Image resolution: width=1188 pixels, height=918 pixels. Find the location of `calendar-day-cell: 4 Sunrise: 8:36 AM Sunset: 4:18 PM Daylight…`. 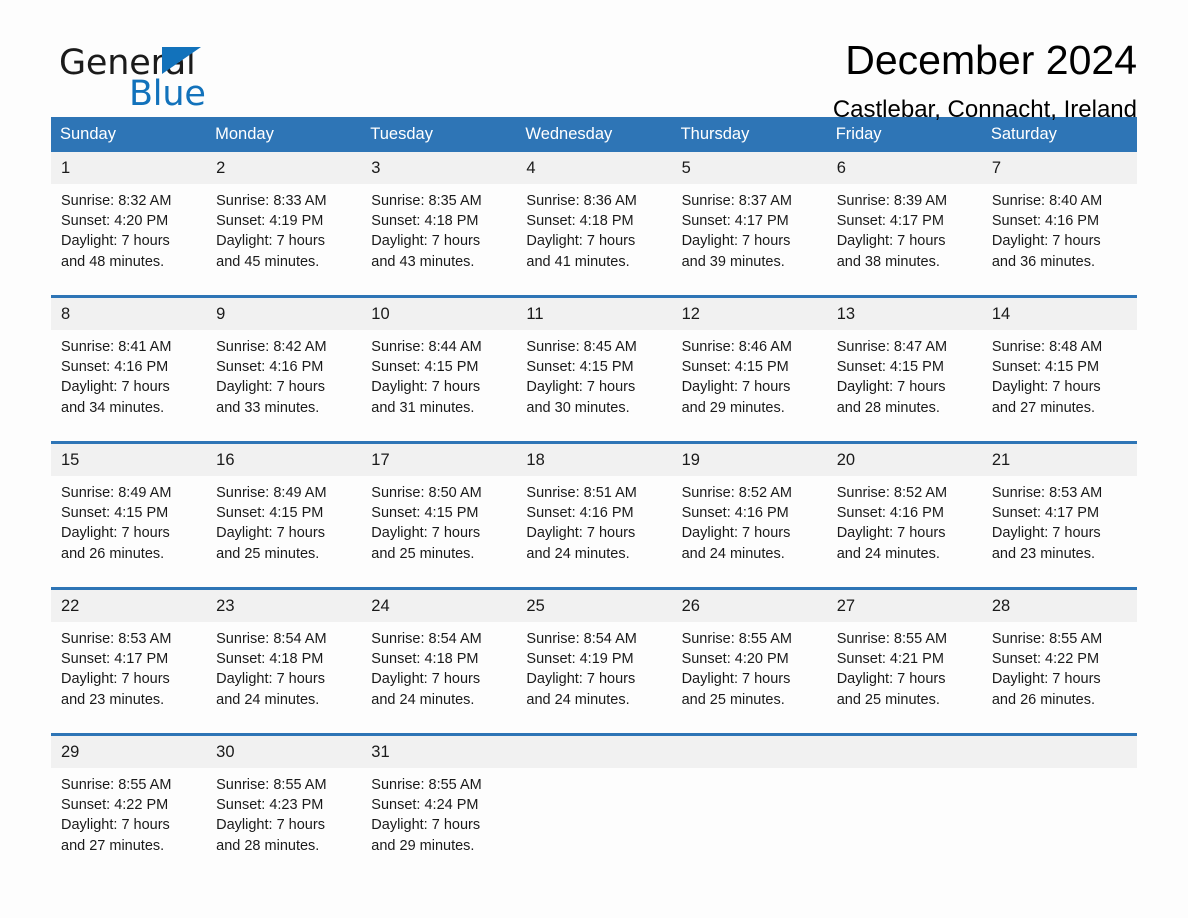

calendar-day-cell: 4 Sunrise: 8:36 AM Sunset: 4:18 PM Daylight… is located at coordinates (594, 224).